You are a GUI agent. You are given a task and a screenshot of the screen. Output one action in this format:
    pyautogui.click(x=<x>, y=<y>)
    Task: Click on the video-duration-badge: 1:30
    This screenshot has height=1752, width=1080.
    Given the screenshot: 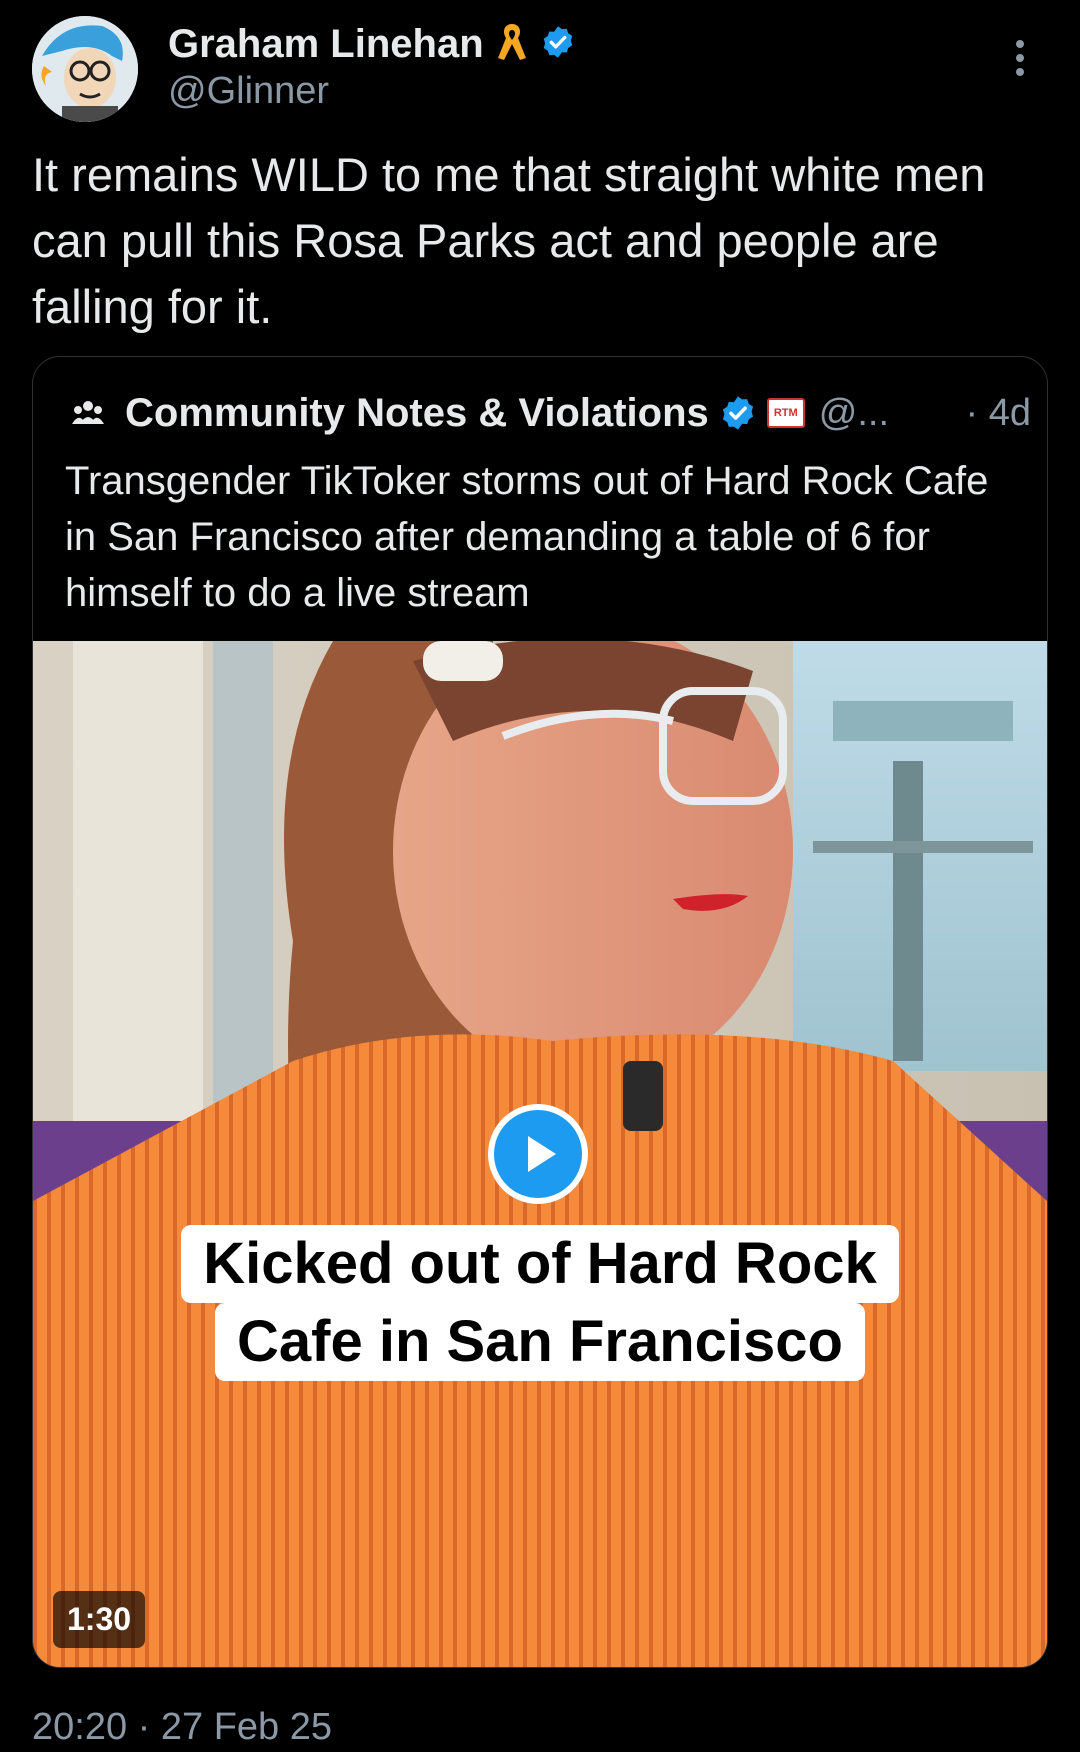 What is the action you would take?
    pyautogui.click(x=99, y=1619)
    